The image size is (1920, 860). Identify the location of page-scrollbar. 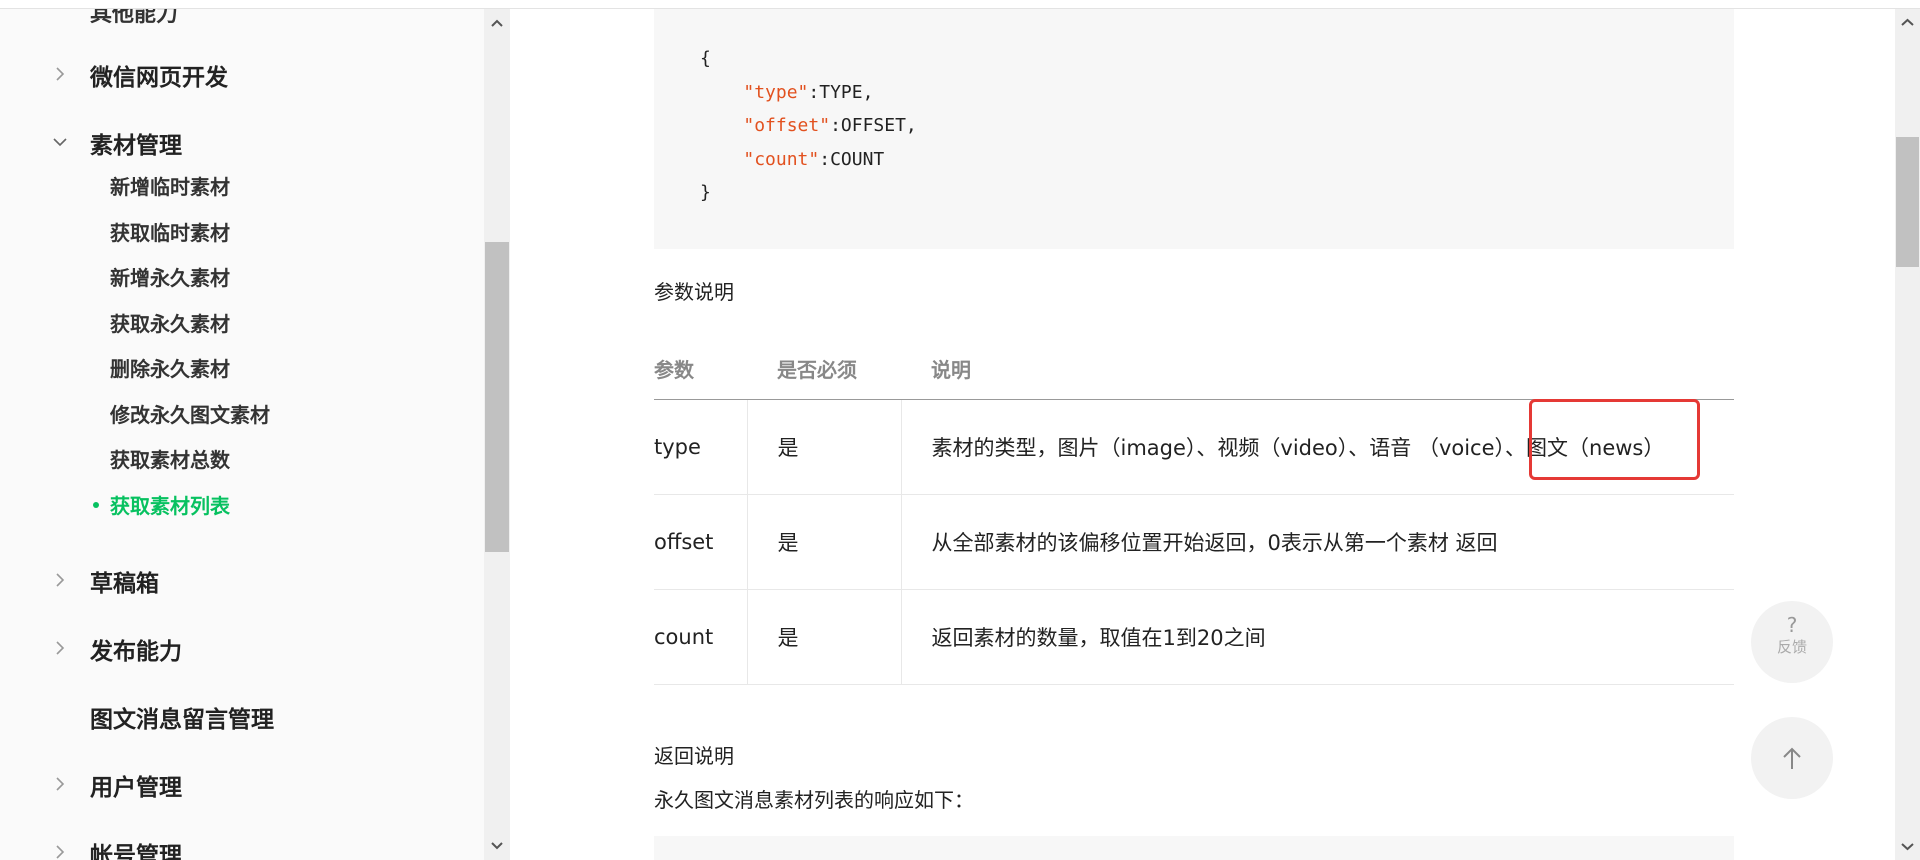
(1907, 434).